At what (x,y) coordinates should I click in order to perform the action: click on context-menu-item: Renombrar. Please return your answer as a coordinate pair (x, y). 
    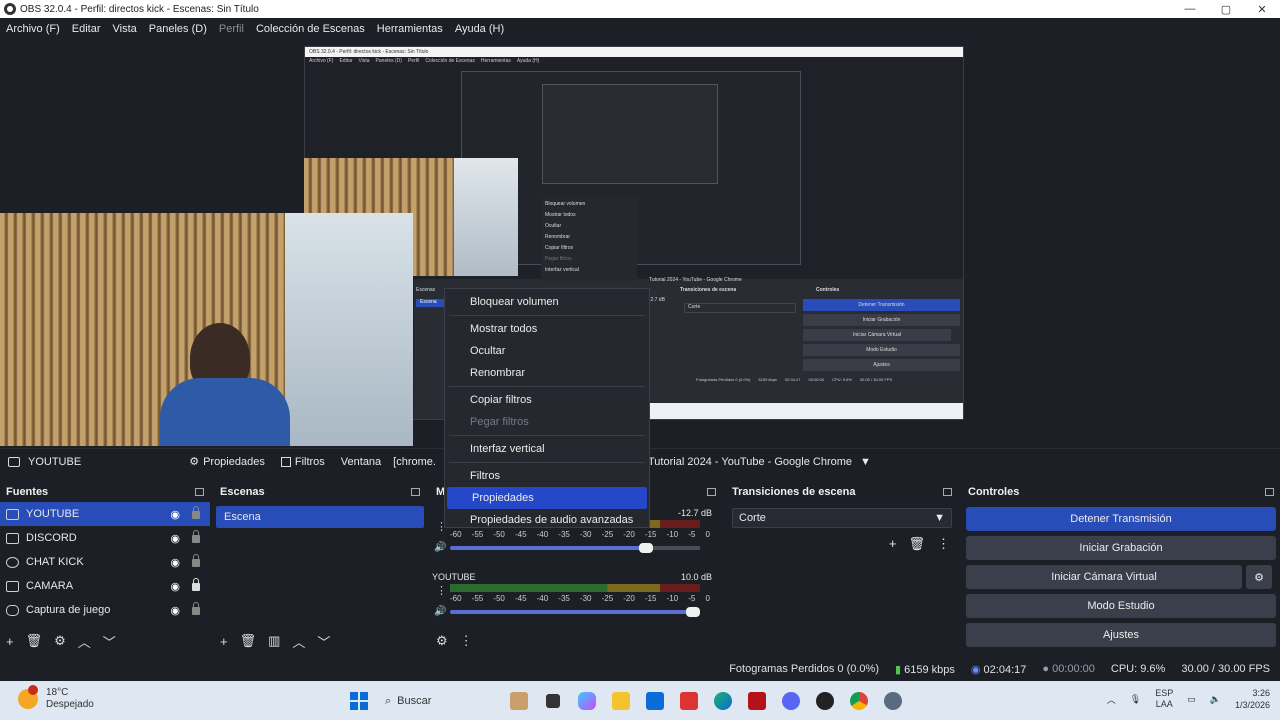
    Looking at the image, I should click on (547, 373).